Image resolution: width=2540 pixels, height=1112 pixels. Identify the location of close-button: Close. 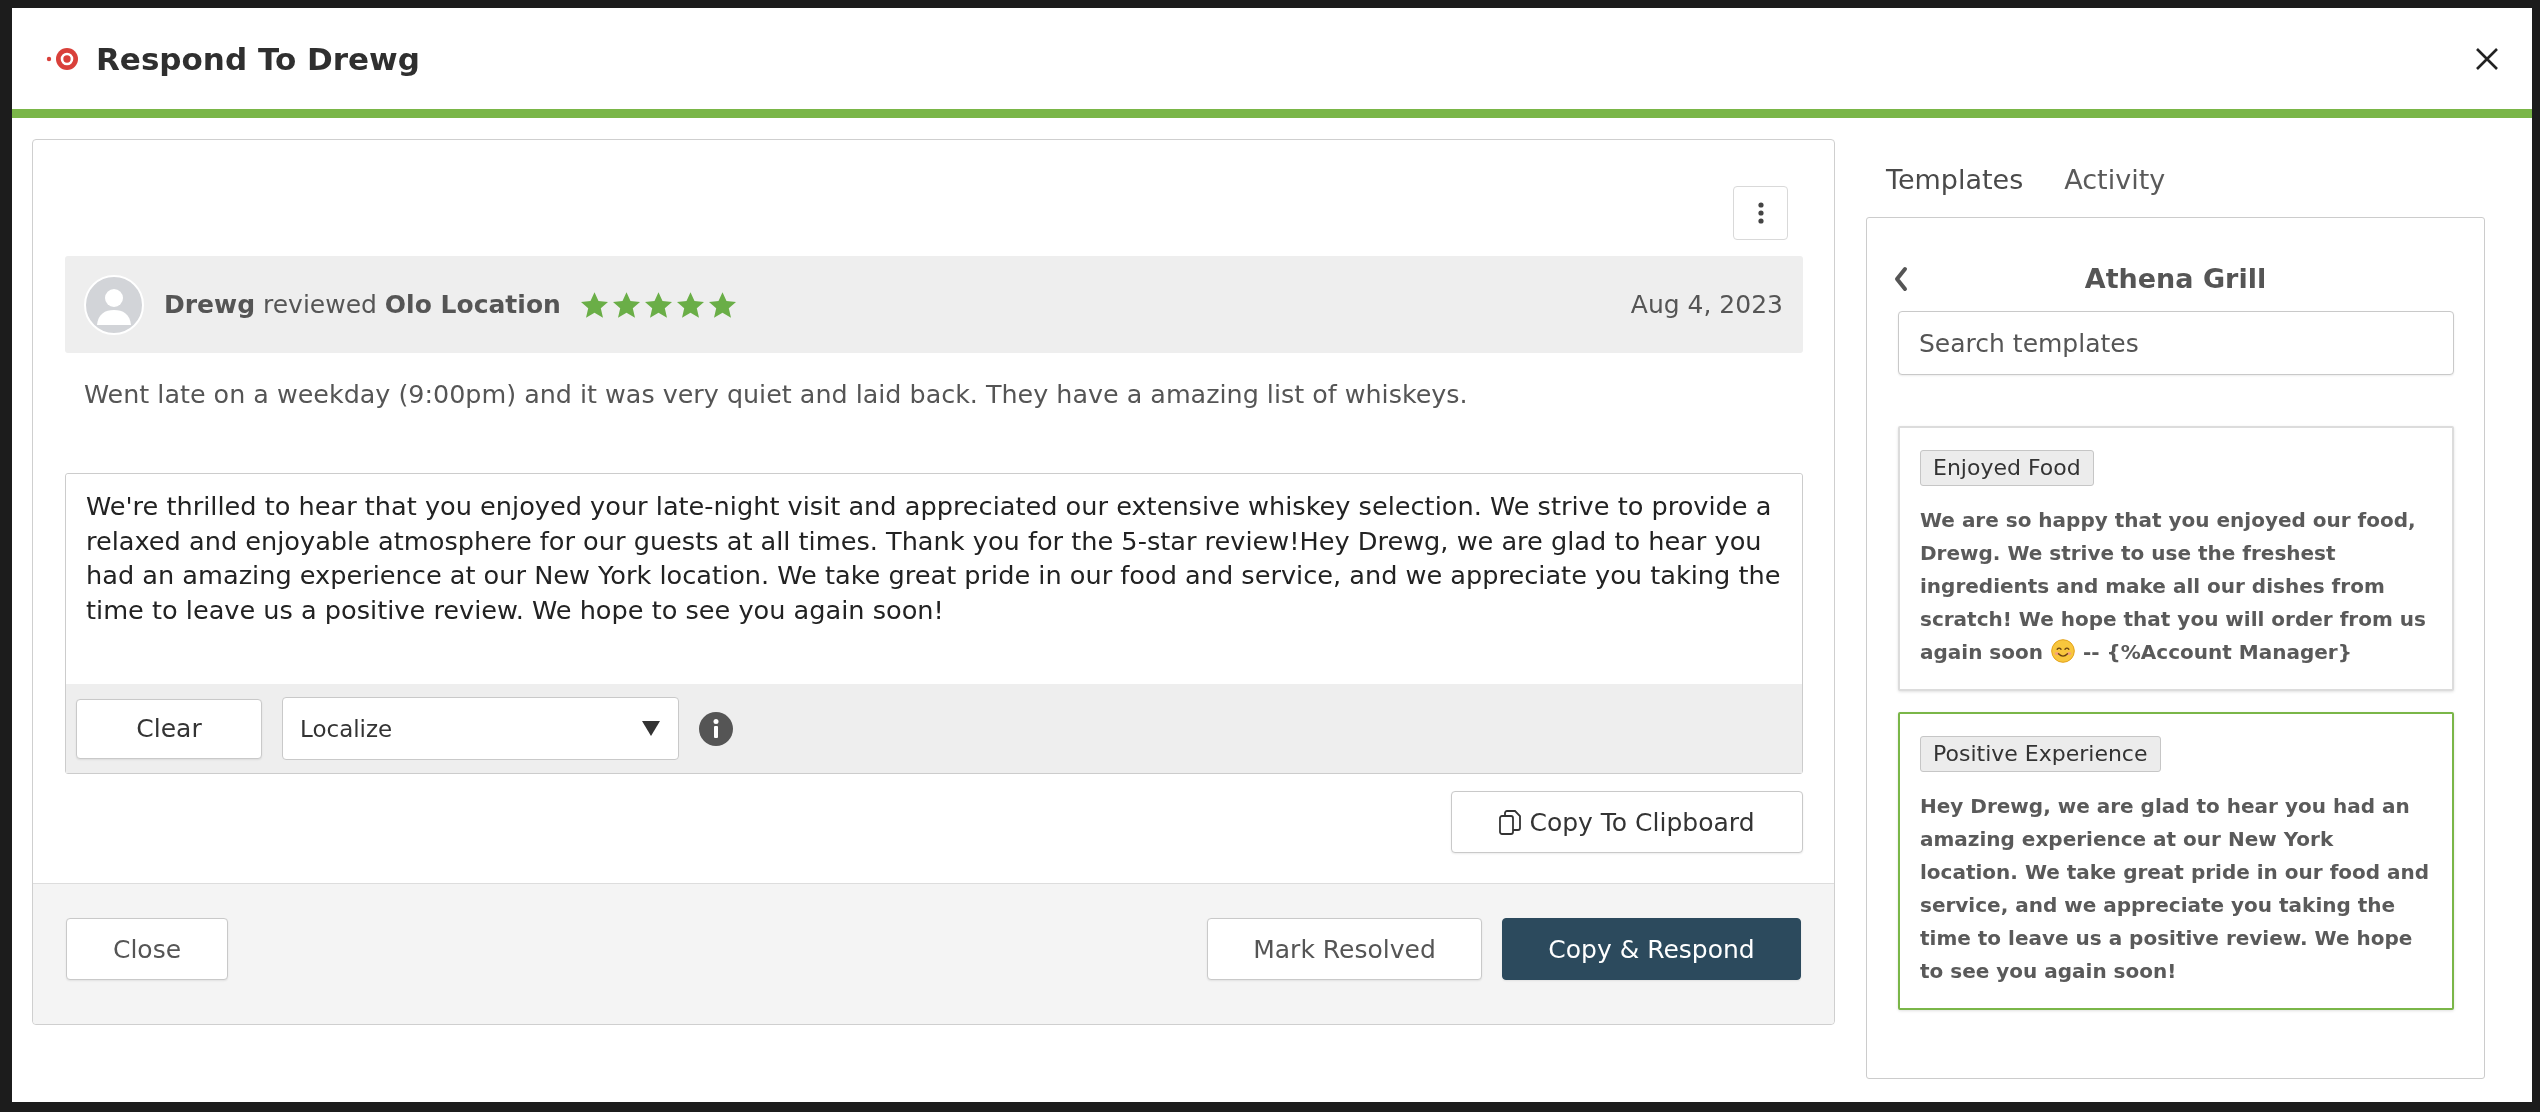
(147, 949).